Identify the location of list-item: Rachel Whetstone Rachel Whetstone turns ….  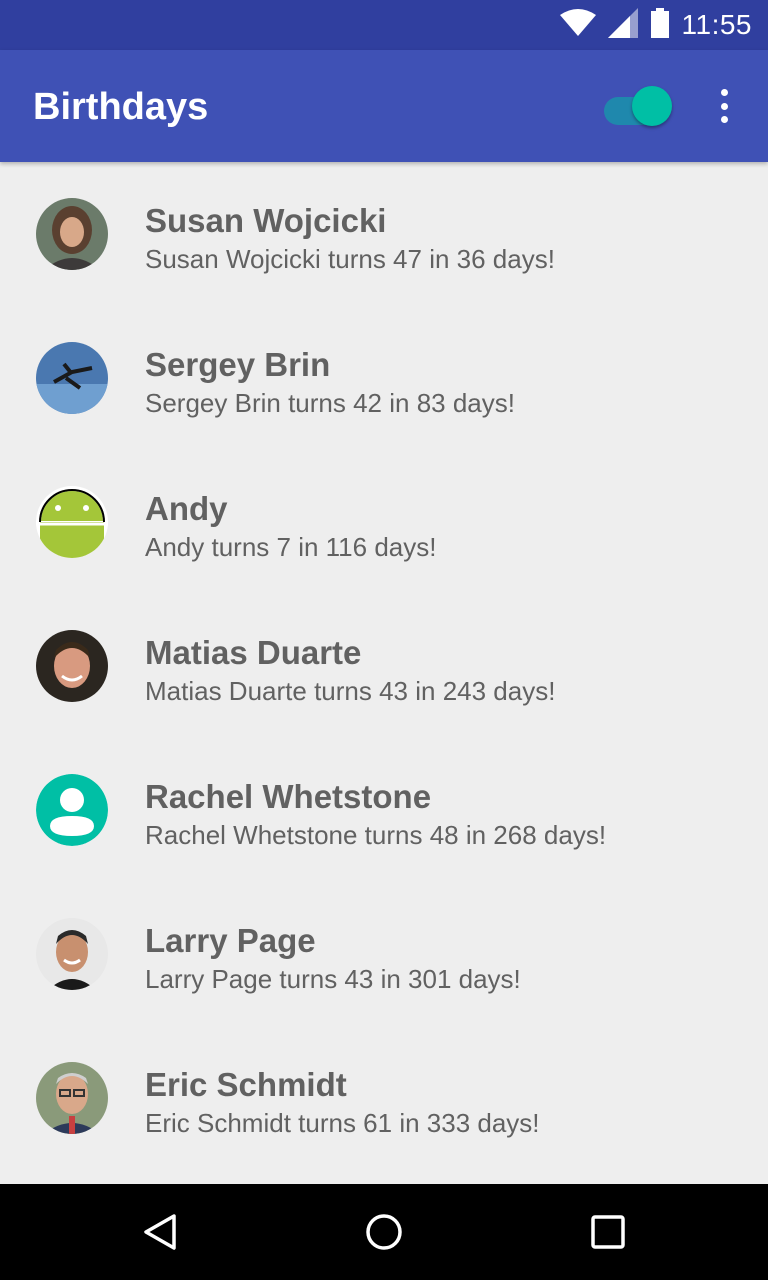
(384, 810).